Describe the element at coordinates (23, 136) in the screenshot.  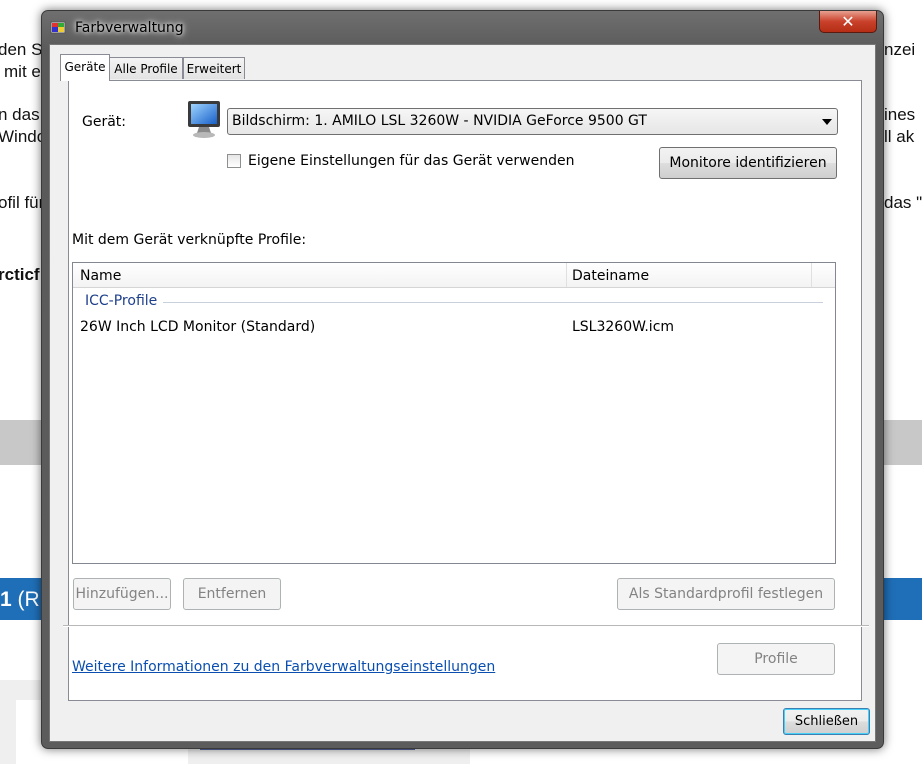
I see `bg-text-line: Windo` at that location.